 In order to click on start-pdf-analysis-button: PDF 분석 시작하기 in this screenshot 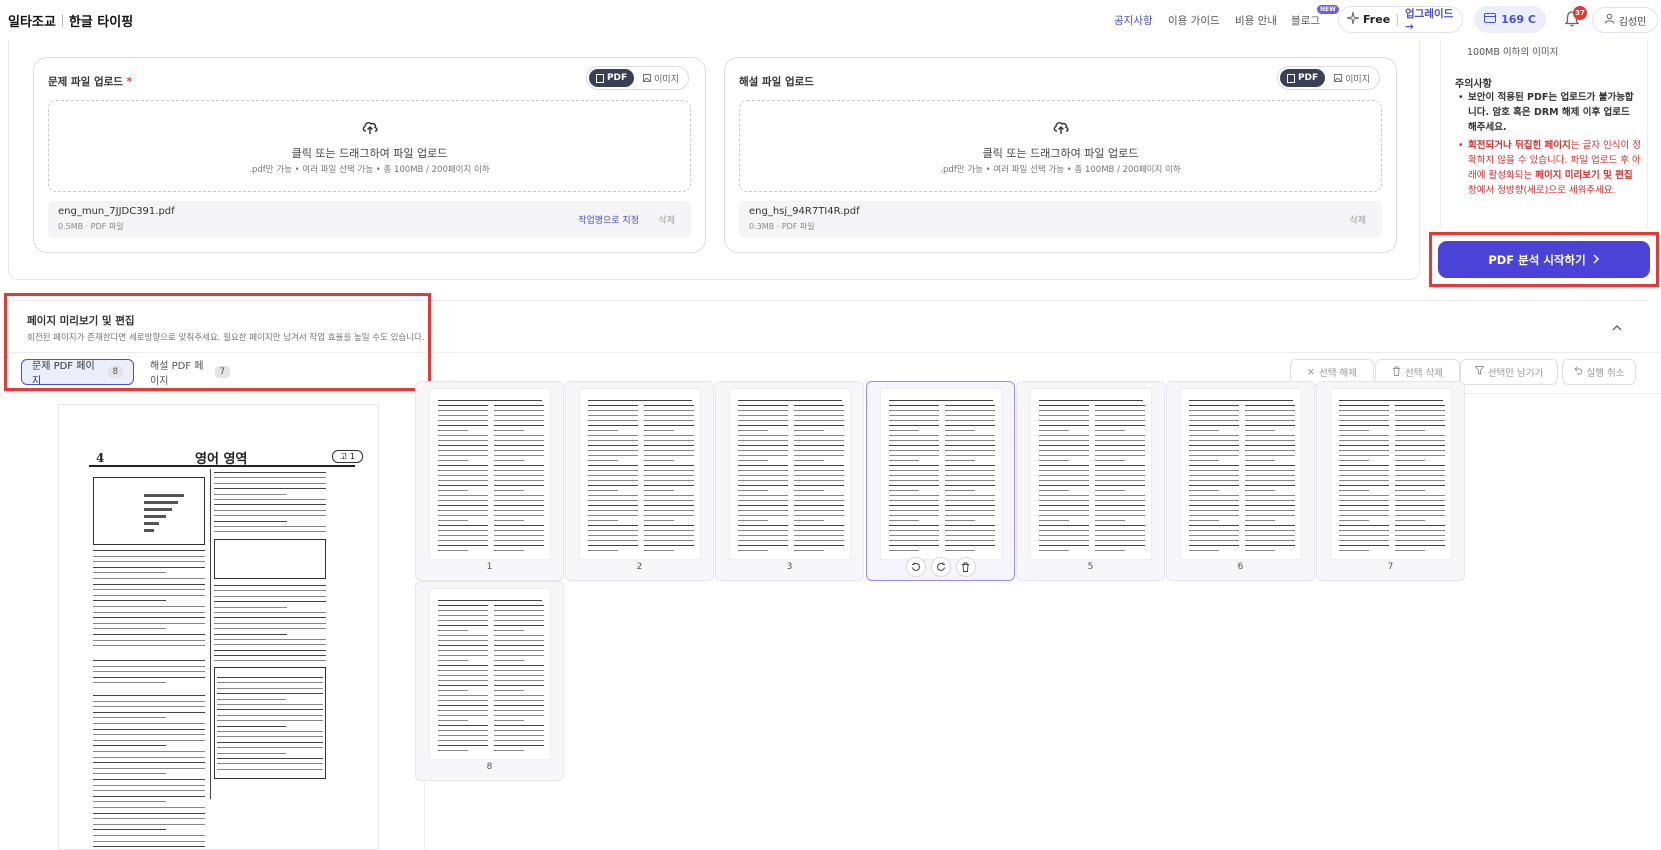, I will do `click(1544, 259)`.